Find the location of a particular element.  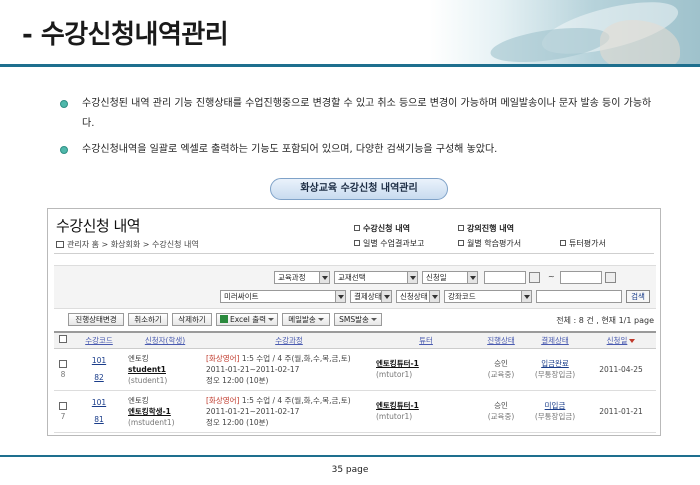

select-all-header is located at coordinates (63, 340).